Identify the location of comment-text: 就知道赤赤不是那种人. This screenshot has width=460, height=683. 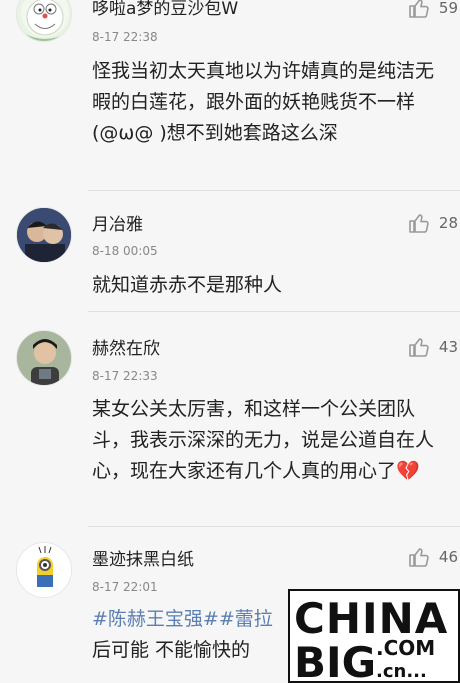
(187, 285).